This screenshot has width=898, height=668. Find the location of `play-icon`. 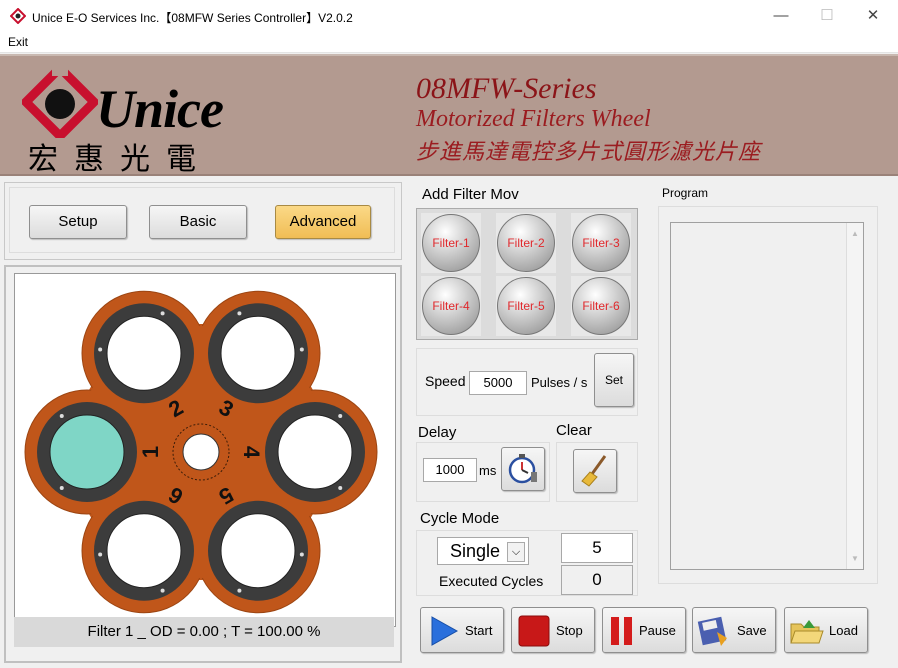

play-icon is located at coordinates (445, 631).